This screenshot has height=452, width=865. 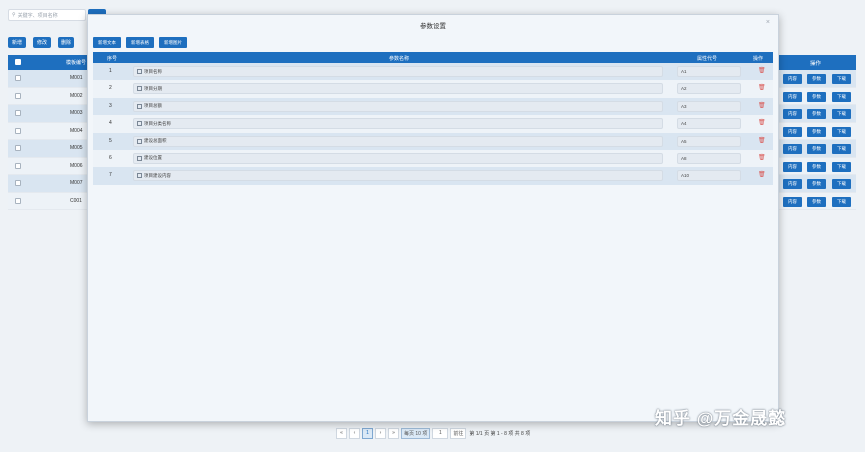 What do you see at coordinates (153, 88) in the screenshot?
I see `param-name-value: 项目分期` at bounding box center [153, 88].